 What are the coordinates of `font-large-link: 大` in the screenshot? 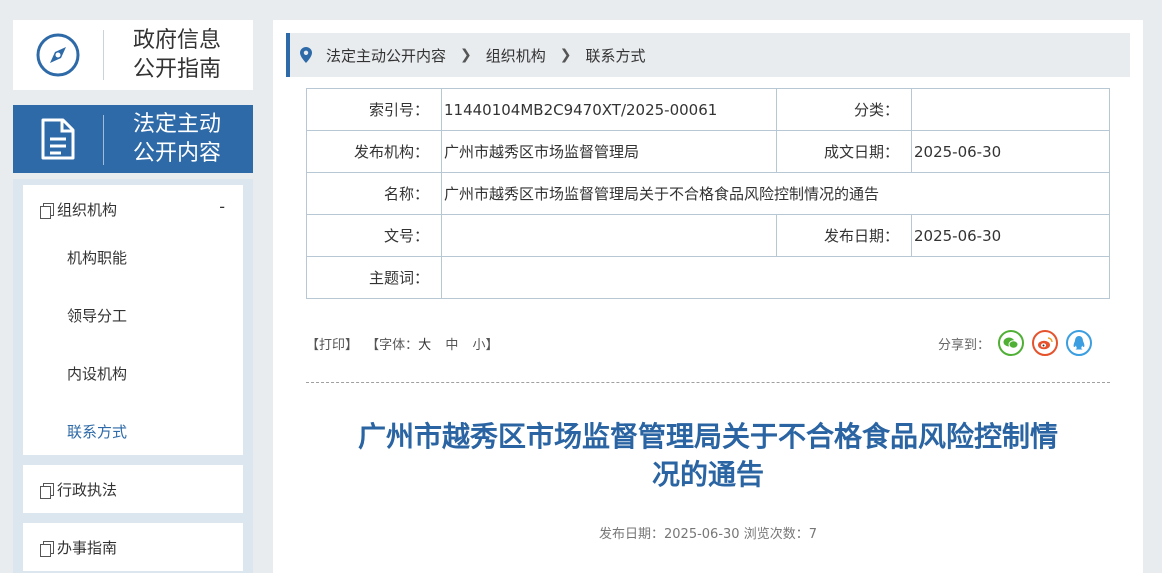 It's located at (424, 345).